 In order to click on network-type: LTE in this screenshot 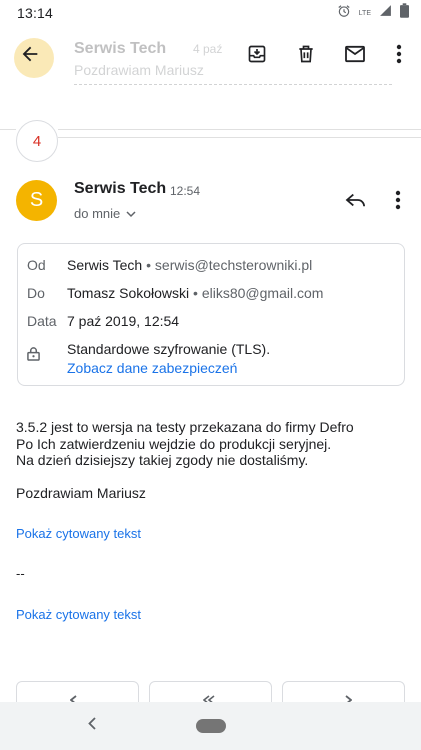, I will do `click(364, 13)`.